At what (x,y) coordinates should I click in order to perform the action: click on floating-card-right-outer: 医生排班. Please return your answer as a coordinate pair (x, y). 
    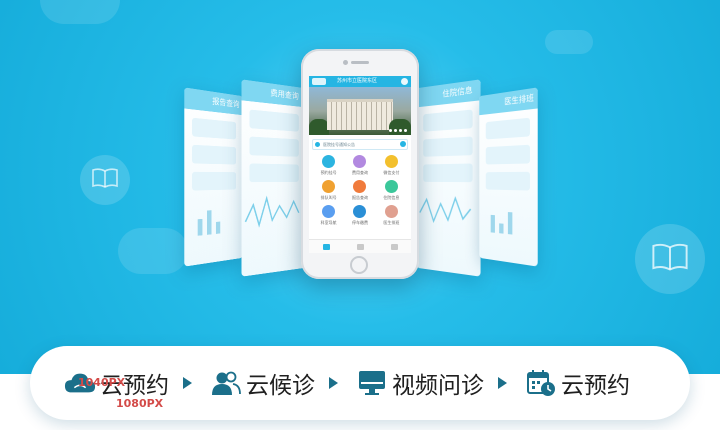
    Looking at the image, I should click on (508, 177).